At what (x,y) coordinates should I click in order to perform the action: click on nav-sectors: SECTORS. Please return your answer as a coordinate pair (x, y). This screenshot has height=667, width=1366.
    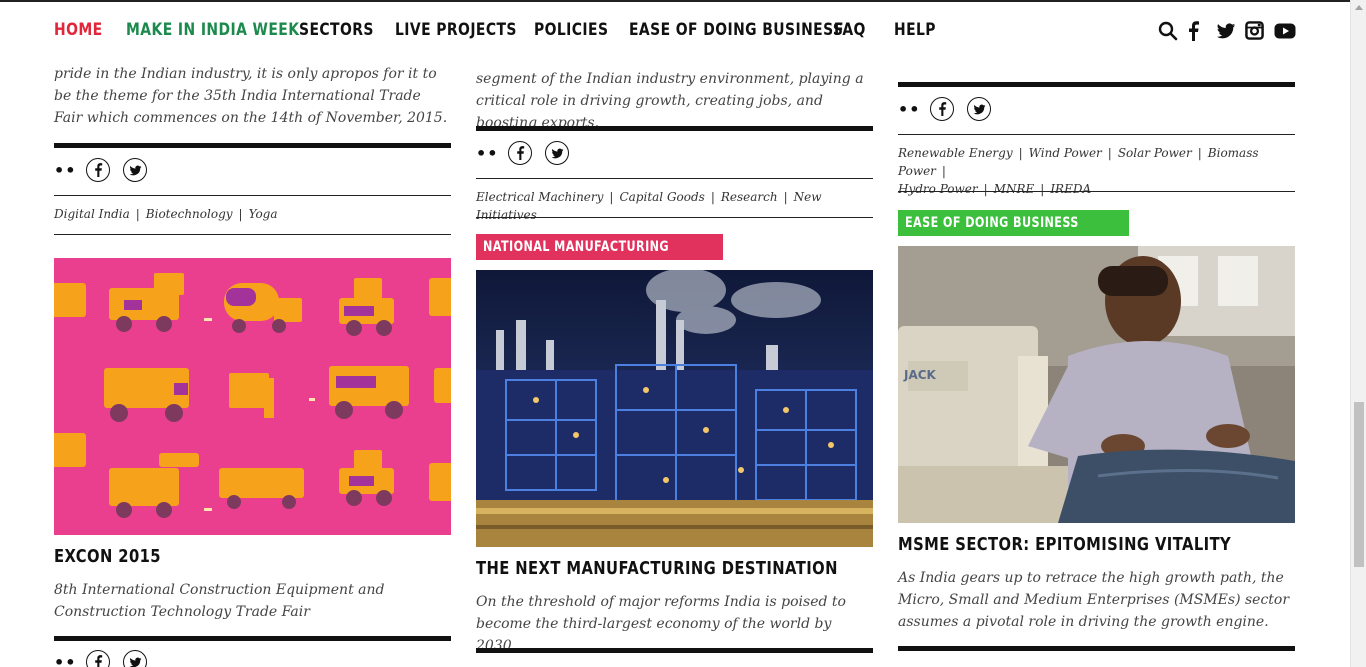
    Looking at the image, I should click on (336, 30).